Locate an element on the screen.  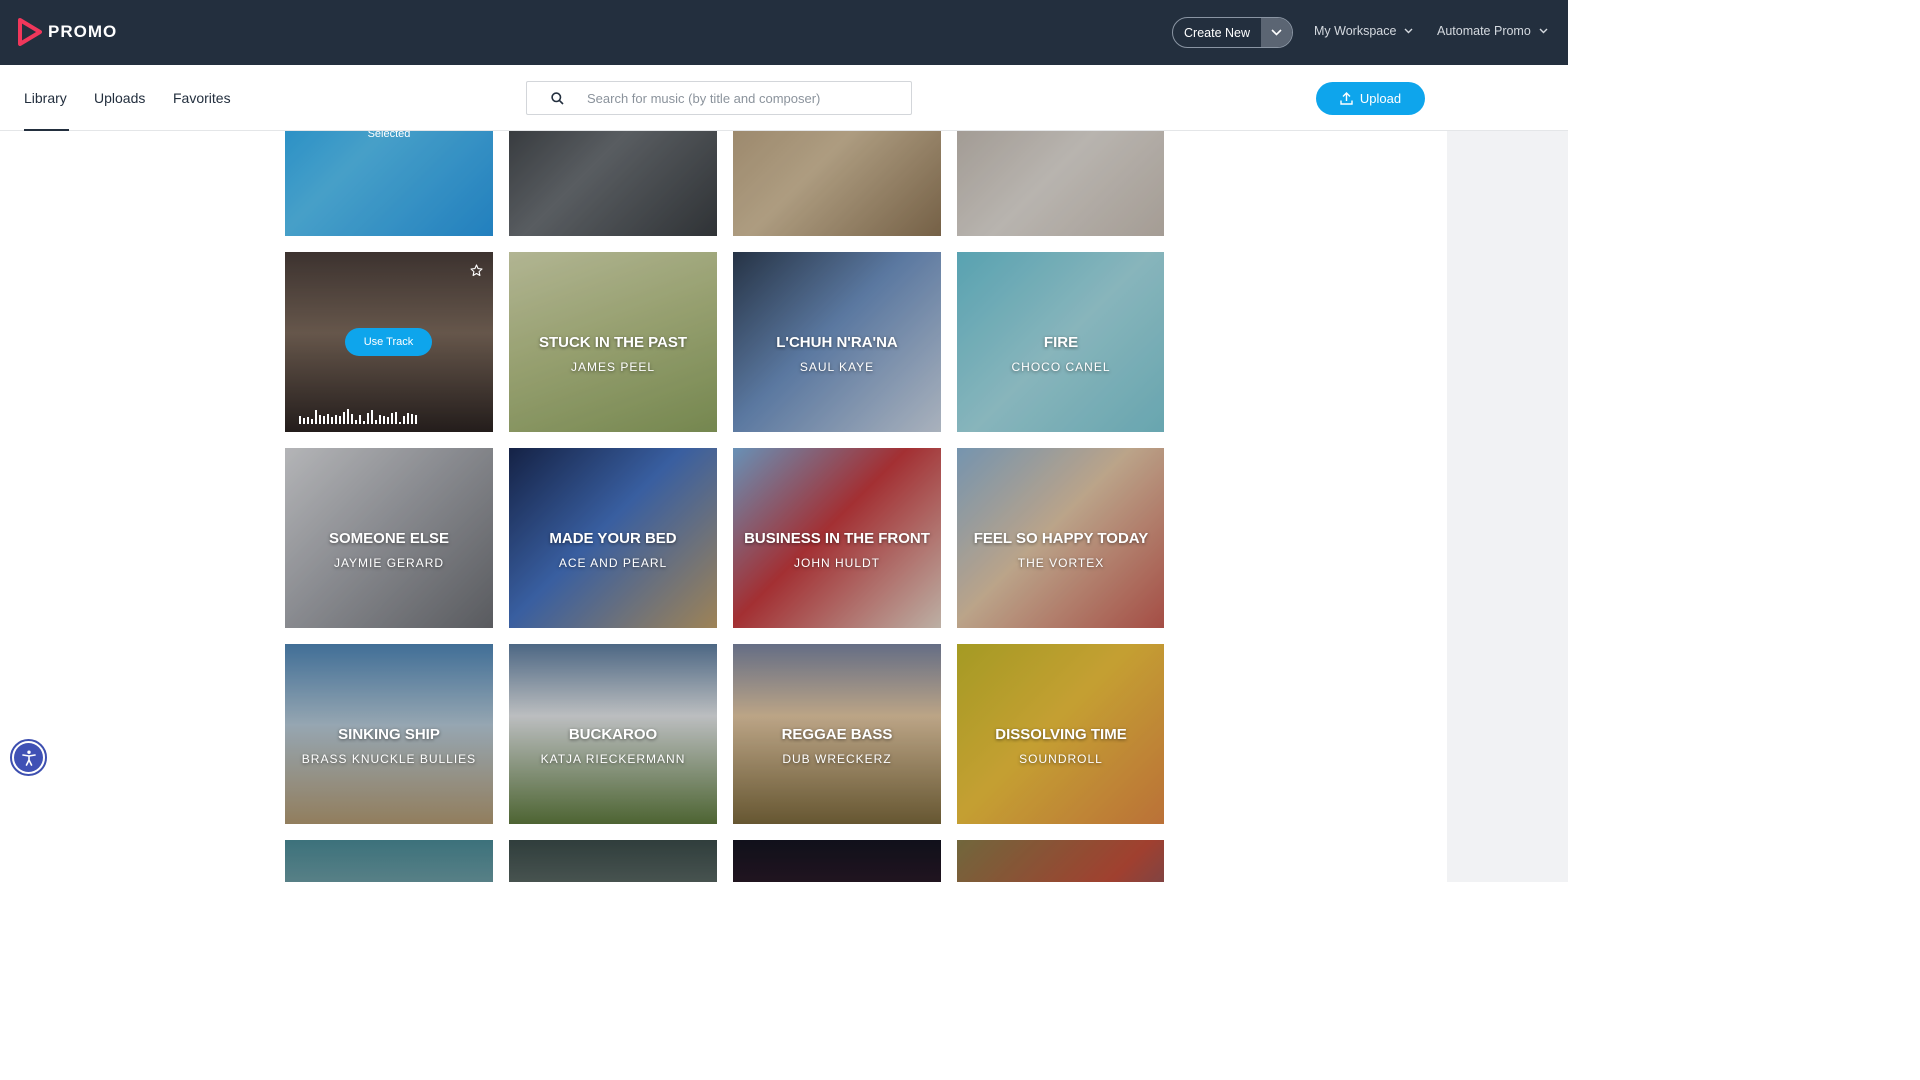
track-card: Dissolving Time Soundroll is located at coordinates (1060, 734).